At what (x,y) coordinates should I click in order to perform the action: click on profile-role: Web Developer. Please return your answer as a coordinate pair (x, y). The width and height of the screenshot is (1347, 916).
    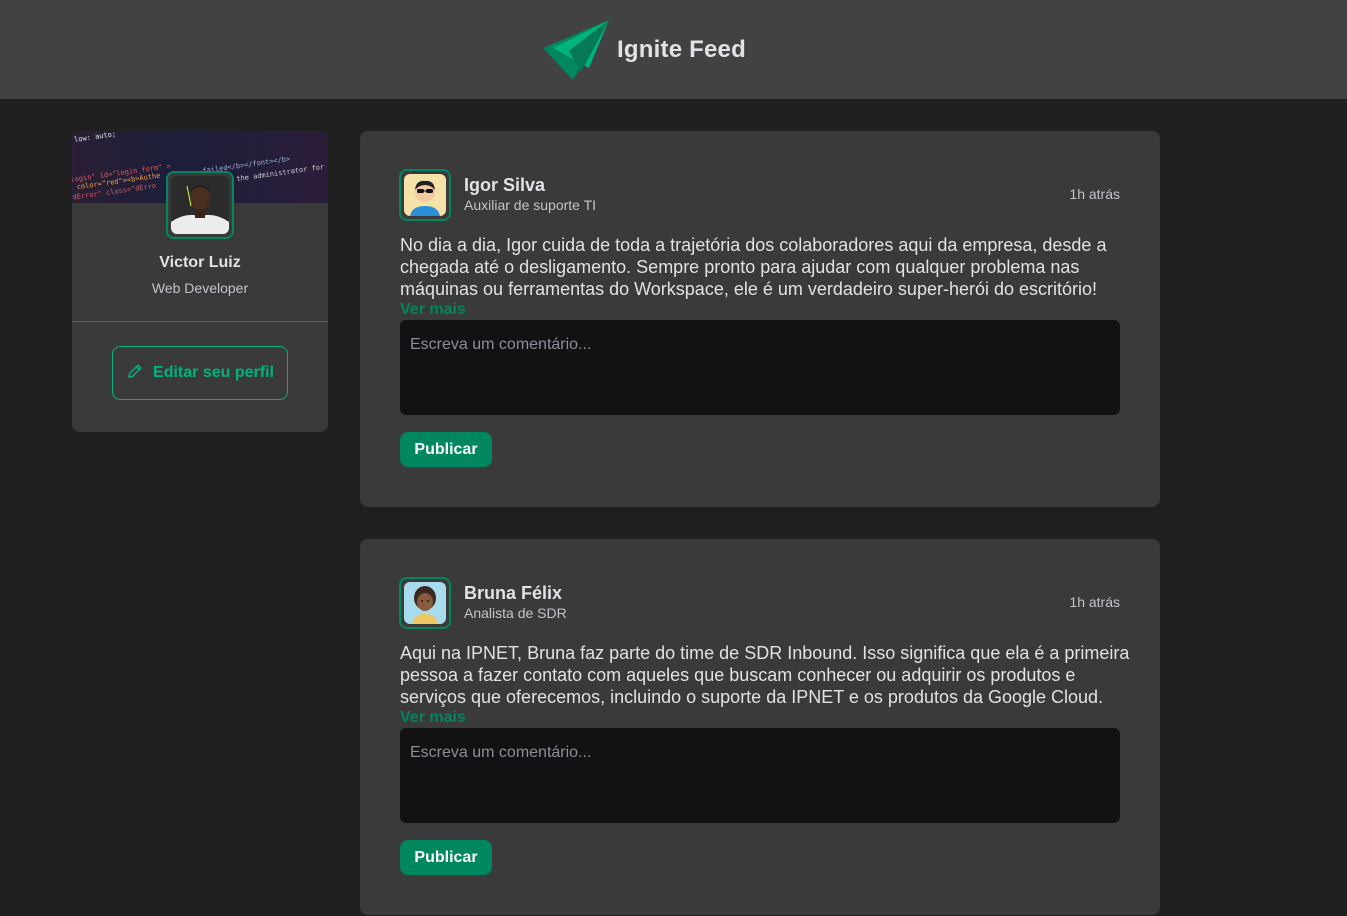
    Looking at the image, I should click on (200, 288).